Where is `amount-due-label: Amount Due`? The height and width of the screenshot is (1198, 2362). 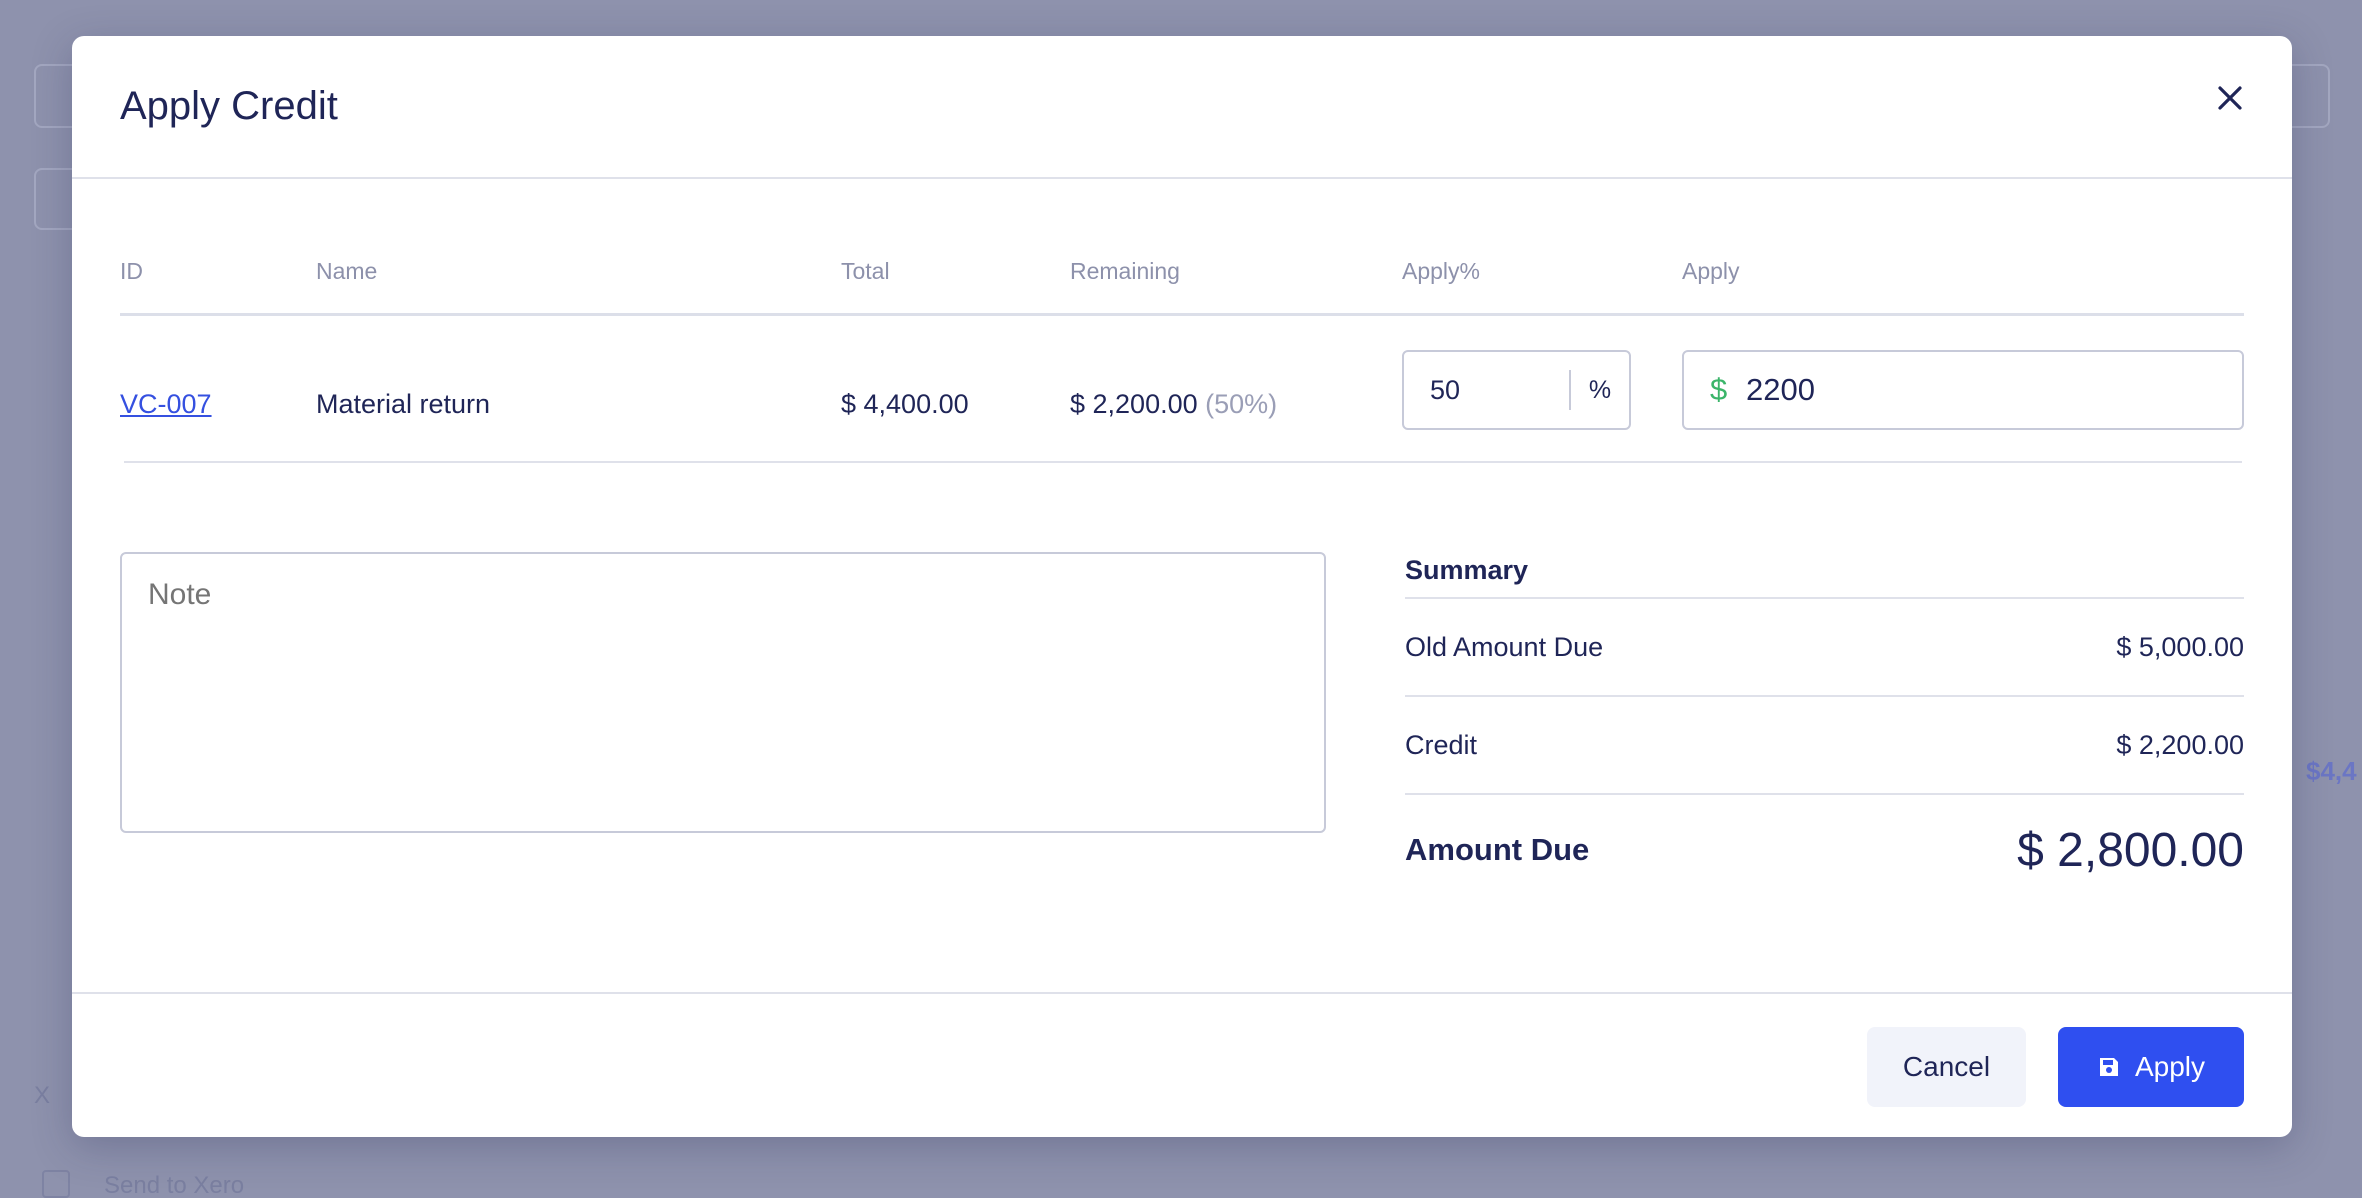 amount-due-label: Amount Due is located at coordinates (1497, 849).